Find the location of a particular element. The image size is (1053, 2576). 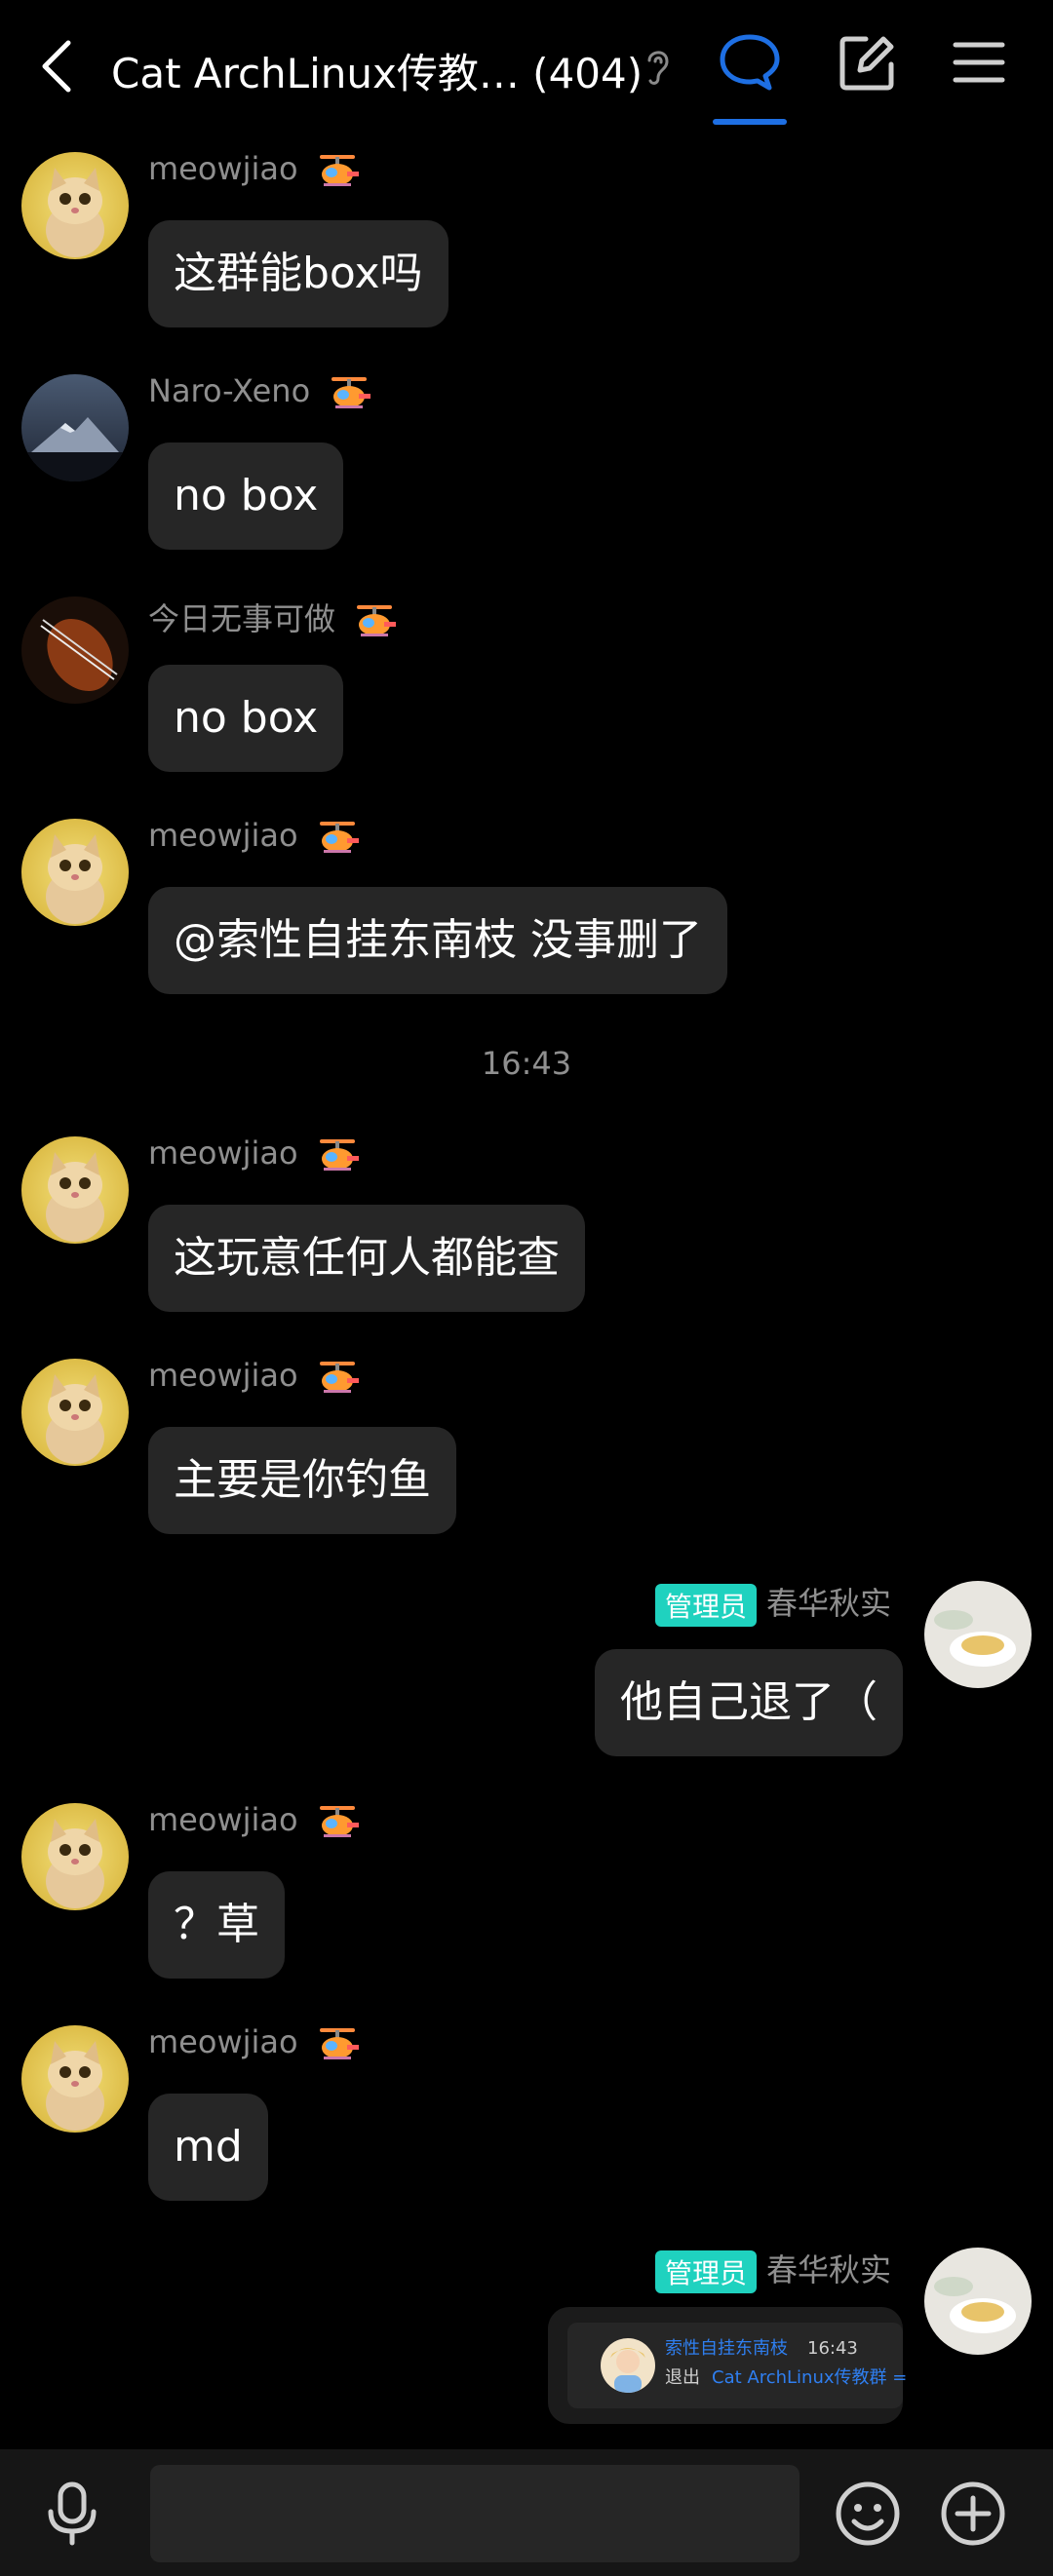

input-bar is located at coordinates (526, 2512).